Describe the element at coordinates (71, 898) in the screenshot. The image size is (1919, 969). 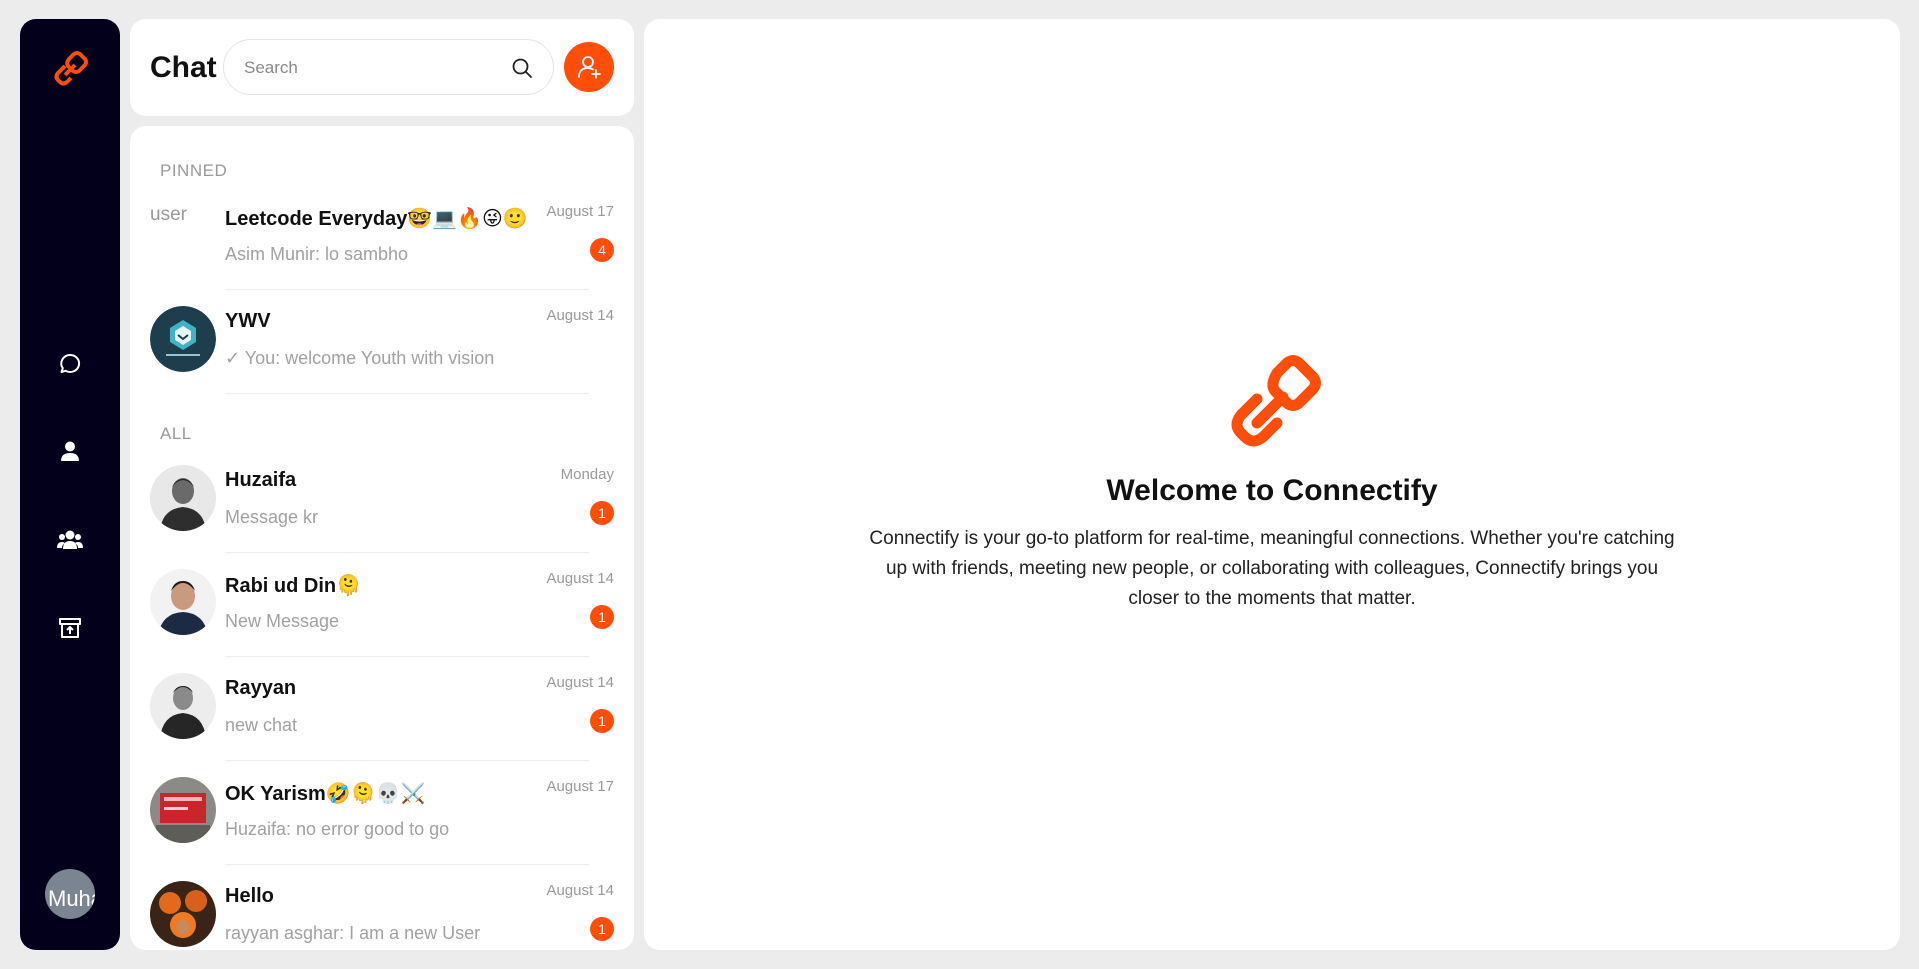
I see `avatar-alt-text: Muha` at that location.